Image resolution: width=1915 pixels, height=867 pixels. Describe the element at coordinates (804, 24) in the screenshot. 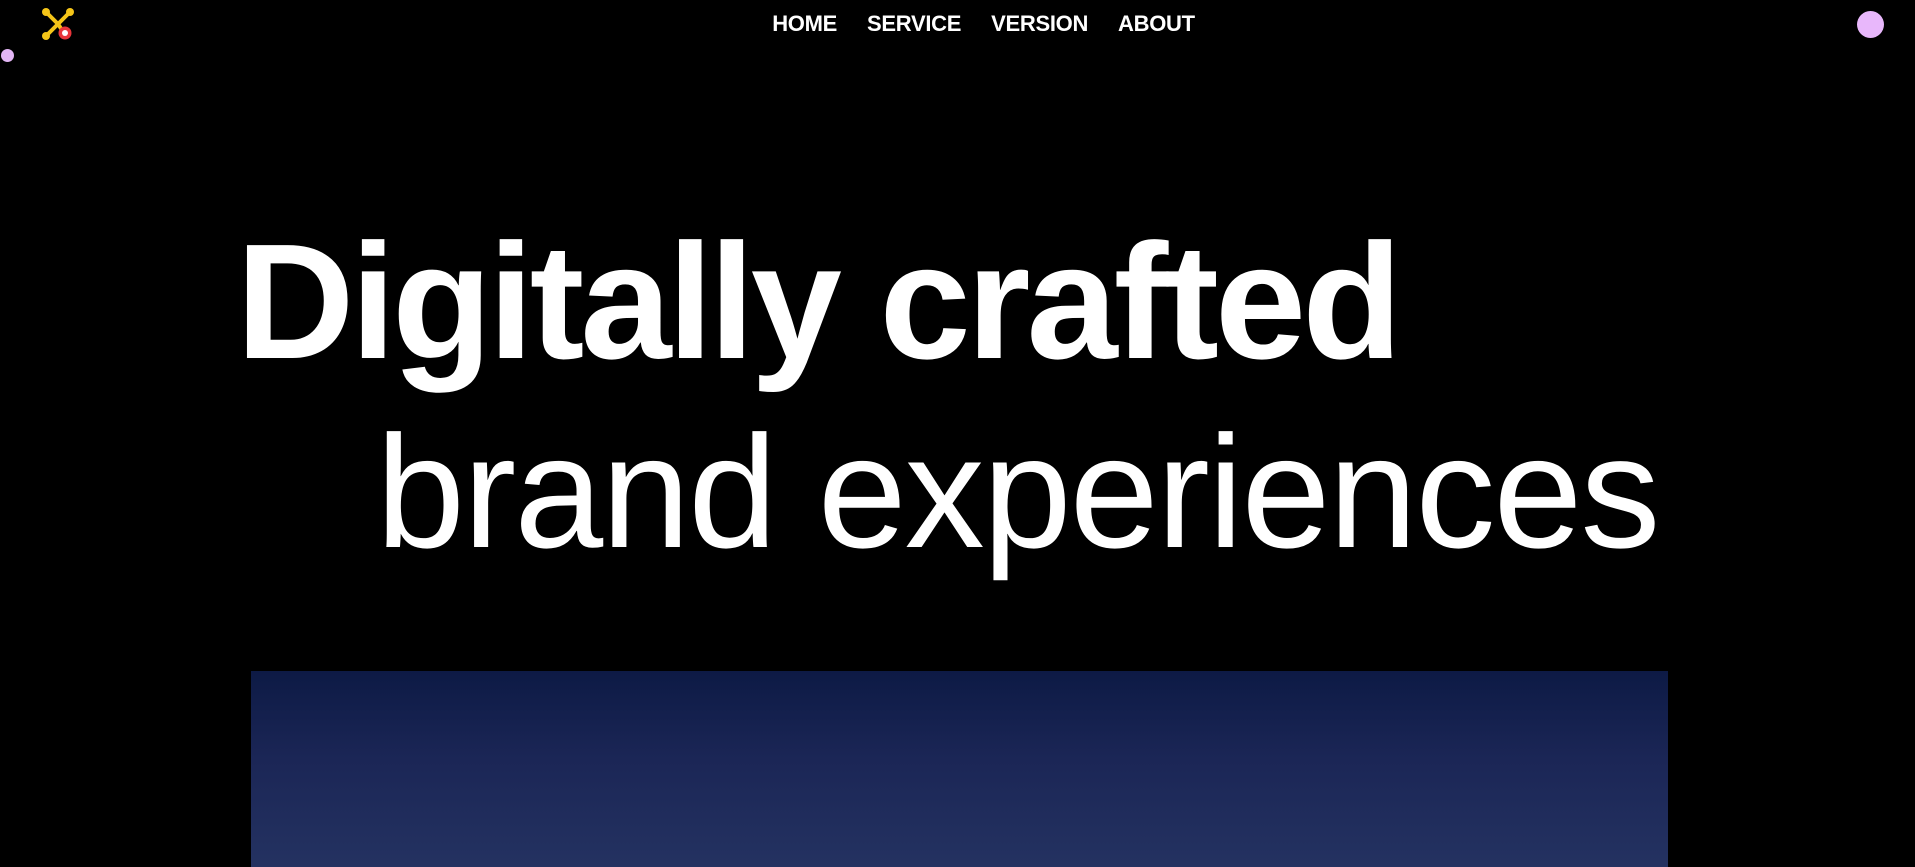

I see `nav-item-home: HOME` at that location.